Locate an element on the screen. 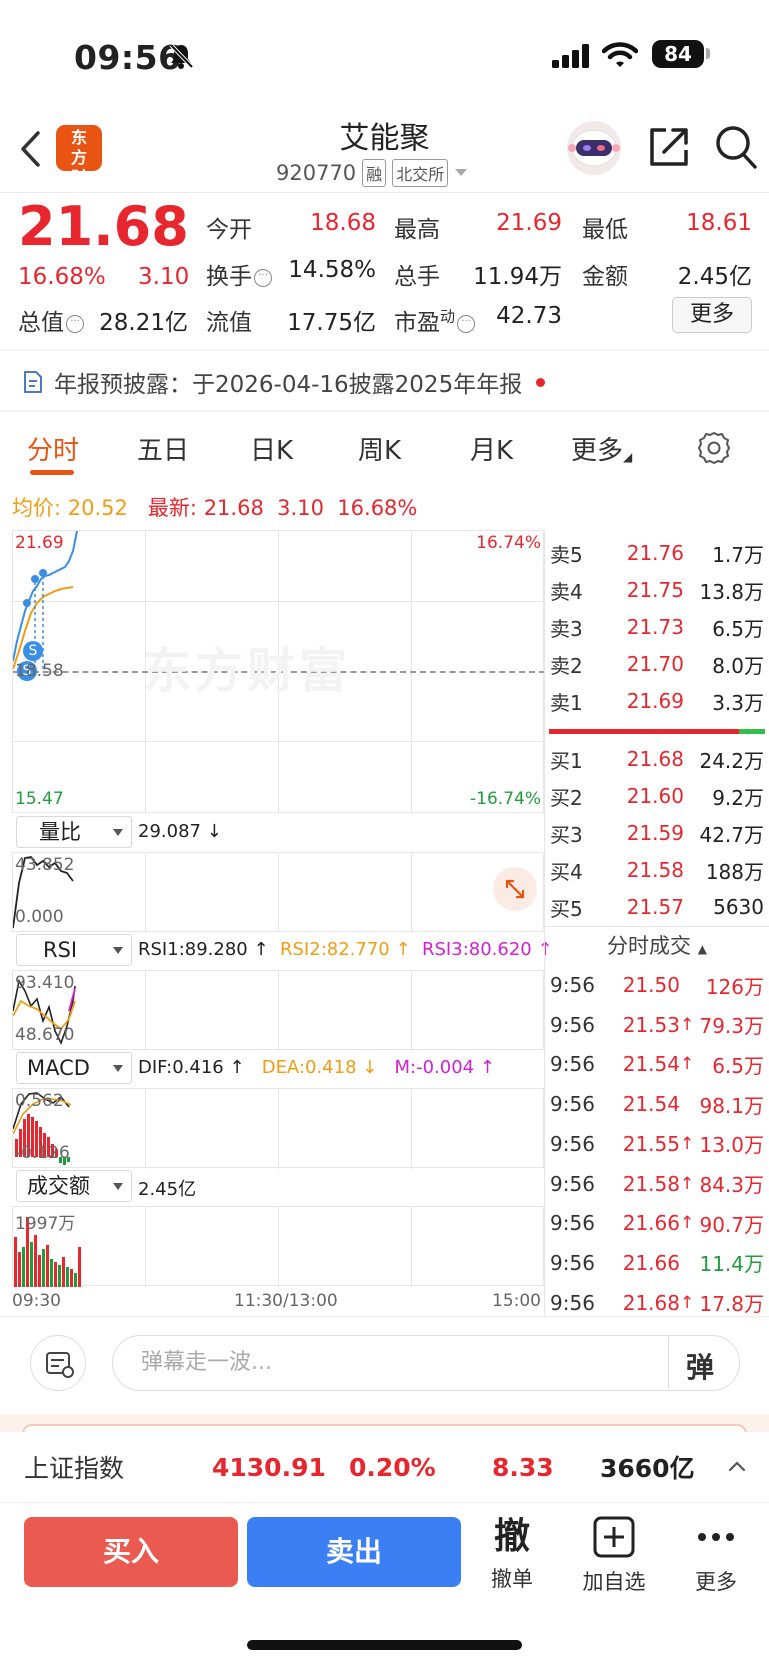 Image resolution: width=769 pixels, height=1665 pixels. ask-5-row: 卖5 21.76 1.7万 is located at coordinates (657, 553).